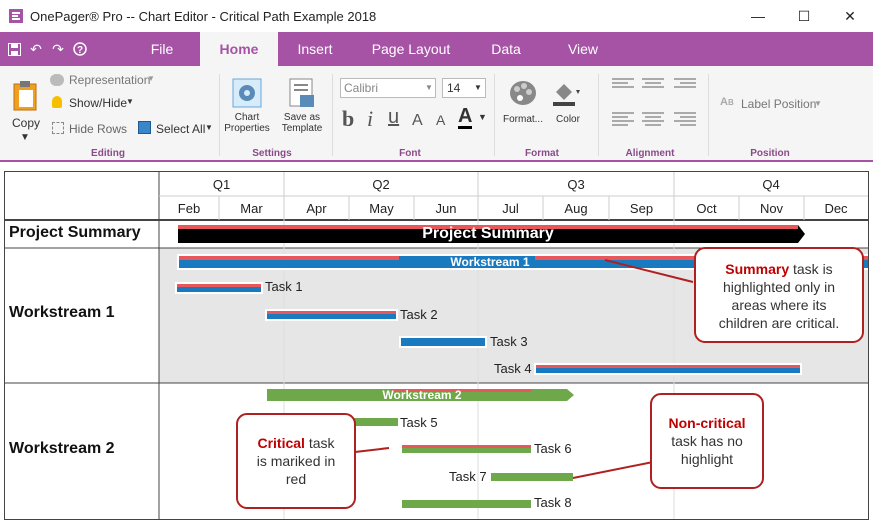  I want to click on copy-button: Copy ▼, so click(26, 111).